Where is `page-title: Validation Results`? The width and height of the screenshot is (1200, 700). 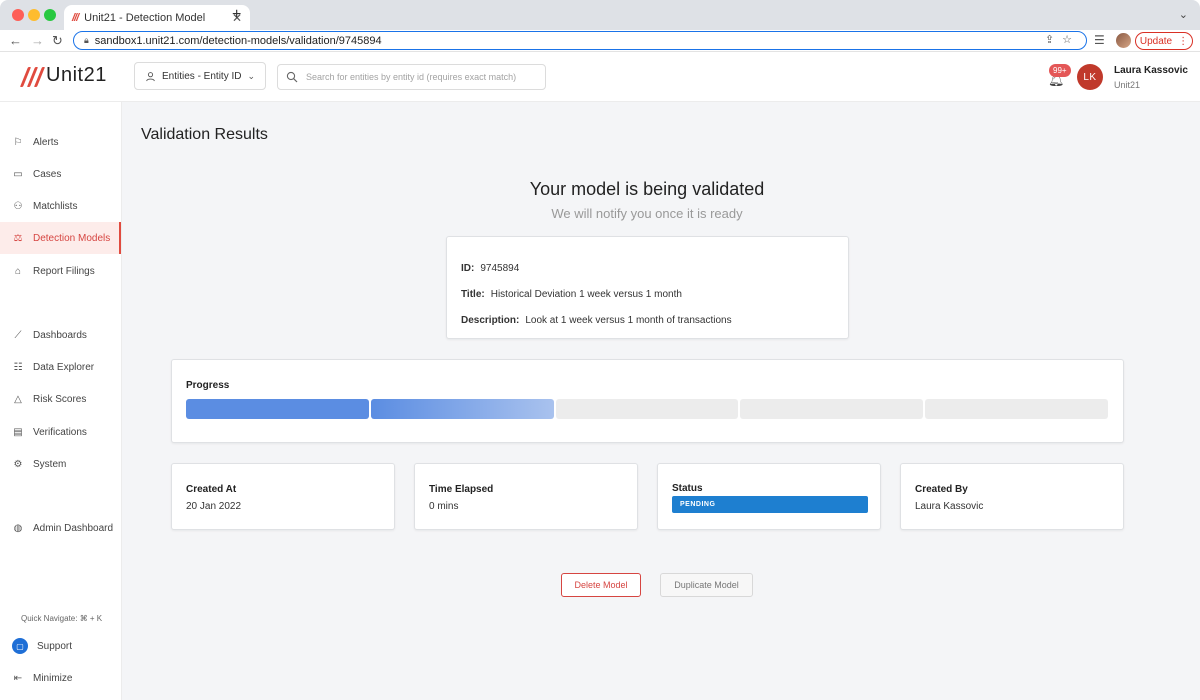 page-title: Validation Results is located at coordinates (204, 134).